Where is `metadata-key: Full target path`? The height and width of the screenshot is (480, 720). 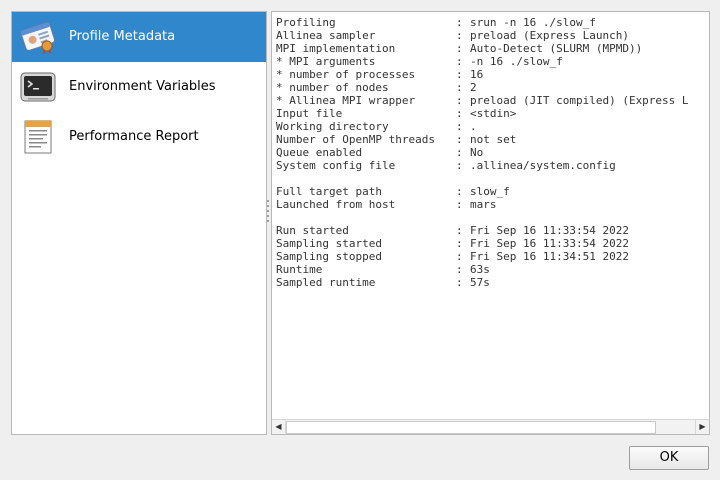
metadata-key: Full target path is located at coordinates (329, 191).